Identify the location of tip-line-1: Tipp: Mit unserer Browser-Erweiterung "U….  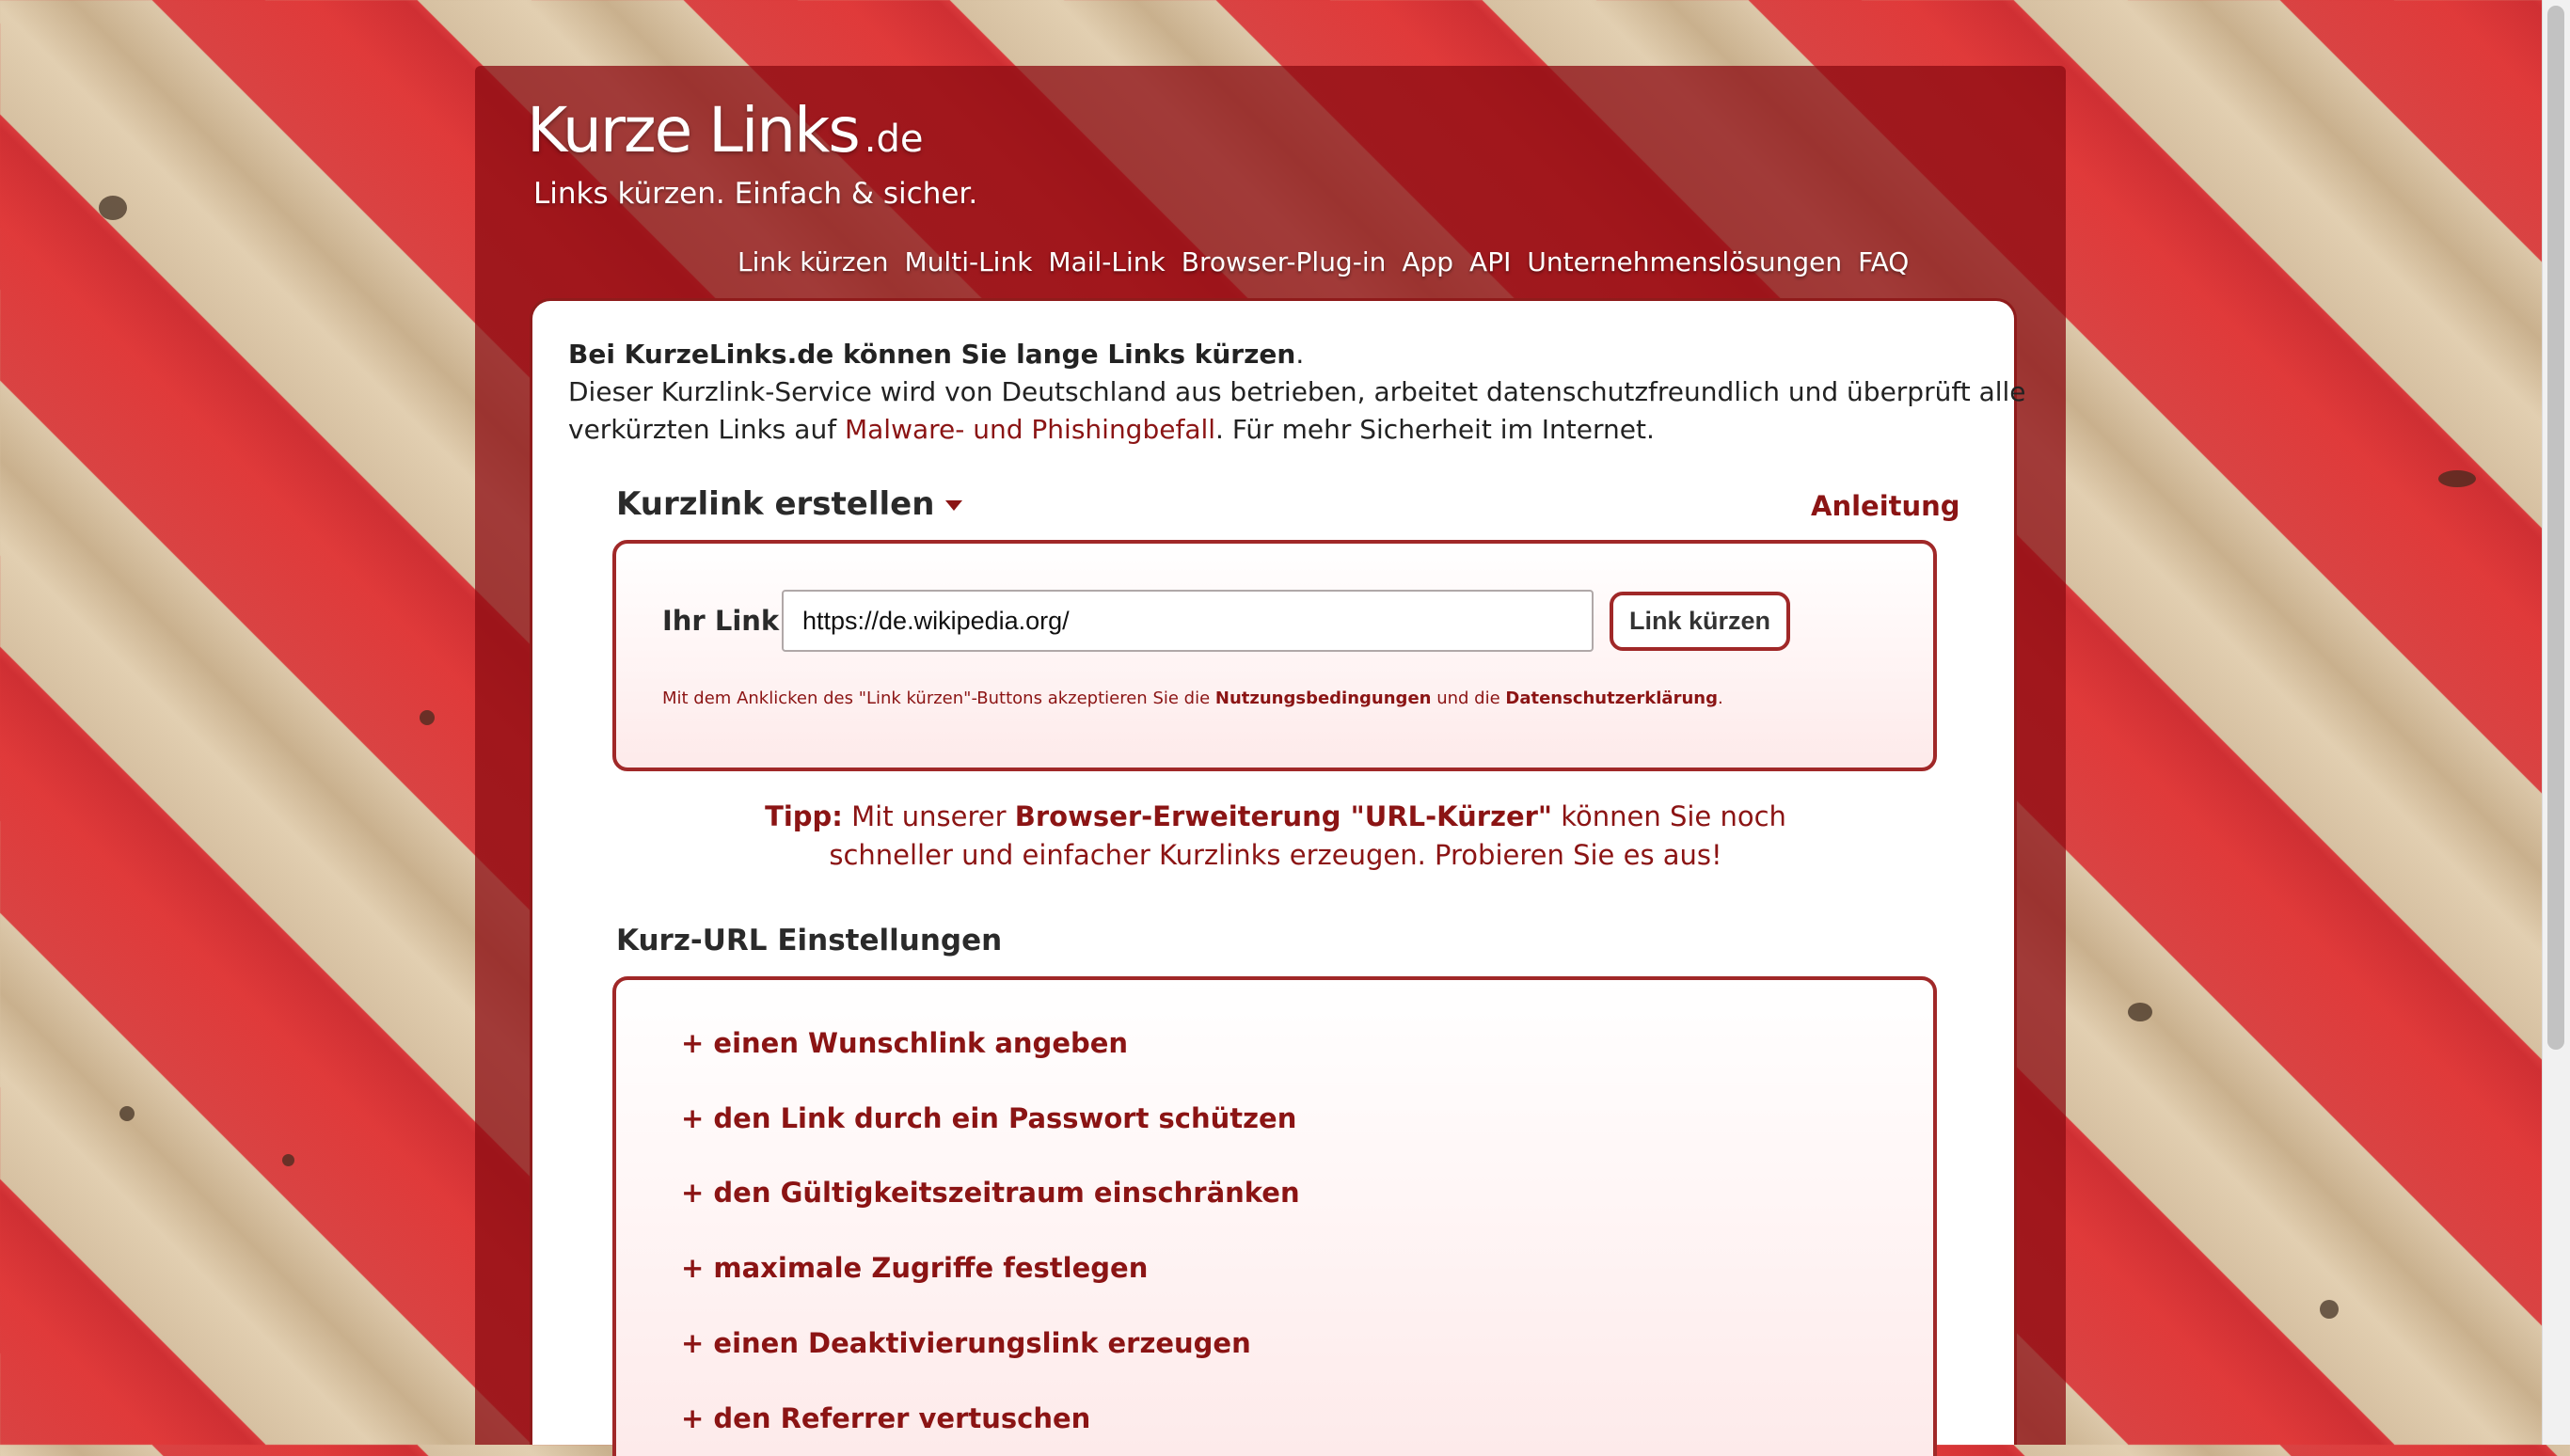
(1276, 817).